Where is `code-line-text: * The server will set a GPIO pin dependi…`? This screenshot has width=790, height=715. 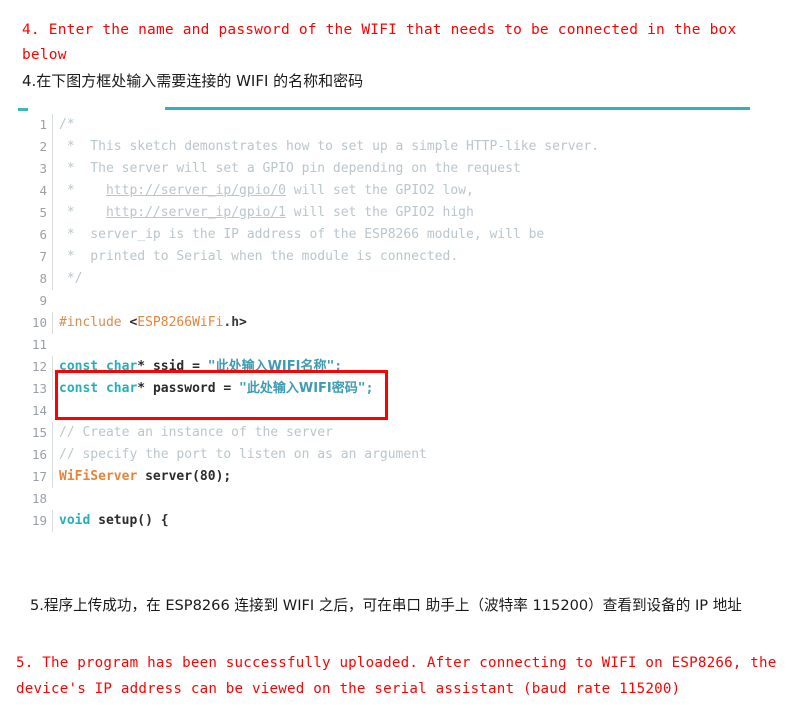 code-line-text: * The server will set a GPIO pin dependi… is located at coordinates (421, 169).